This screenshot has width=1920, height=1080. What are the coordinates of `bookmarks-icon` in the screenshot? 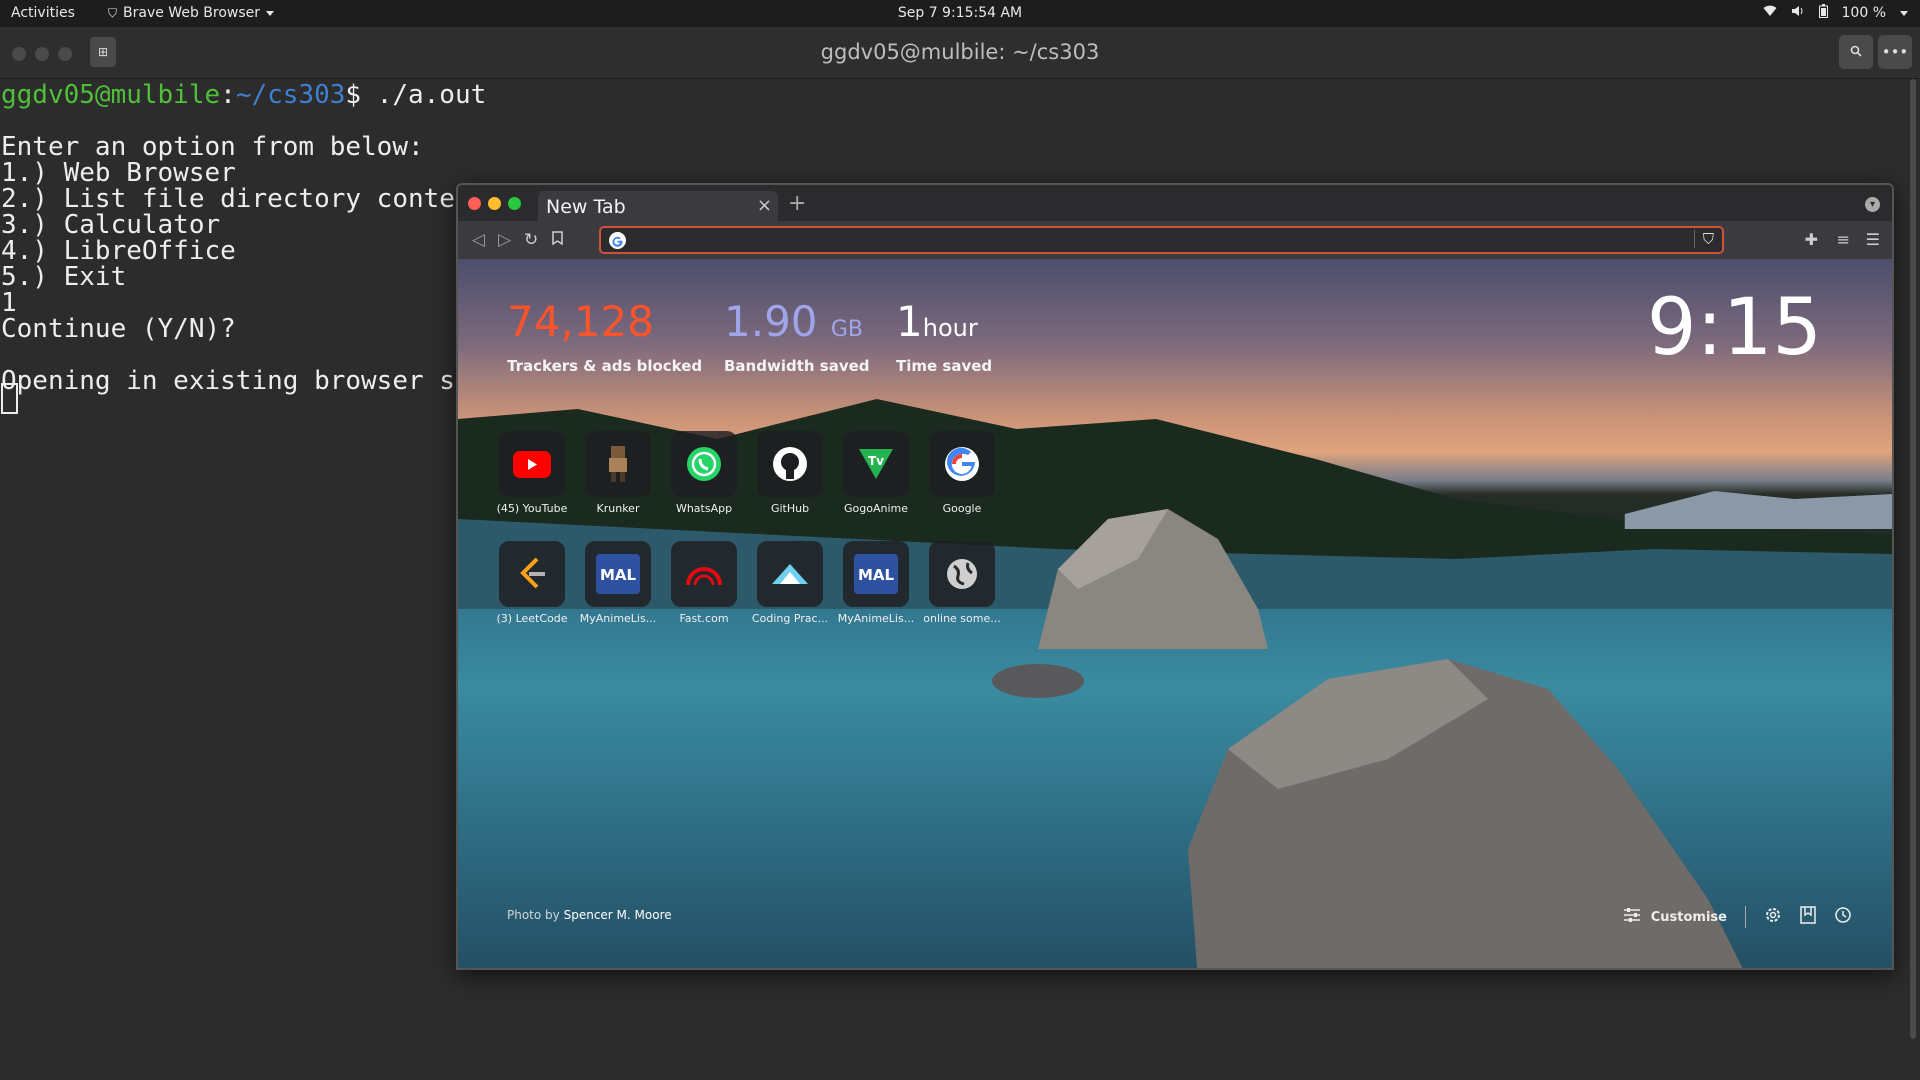 It's located at (1808, 917).